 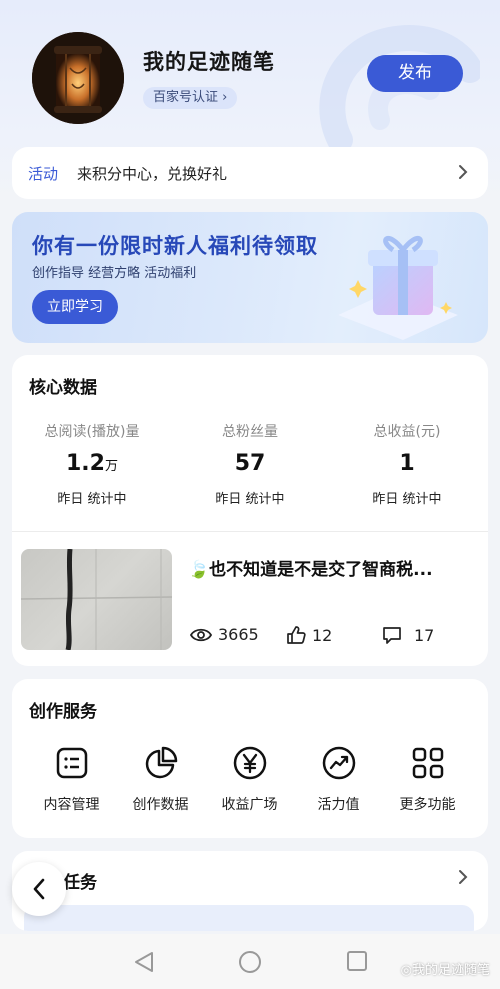 What do you see at coordinates (160, 805) in the screenshot?
I see `service-label: 创作数据` at bounding box center [160, 805].